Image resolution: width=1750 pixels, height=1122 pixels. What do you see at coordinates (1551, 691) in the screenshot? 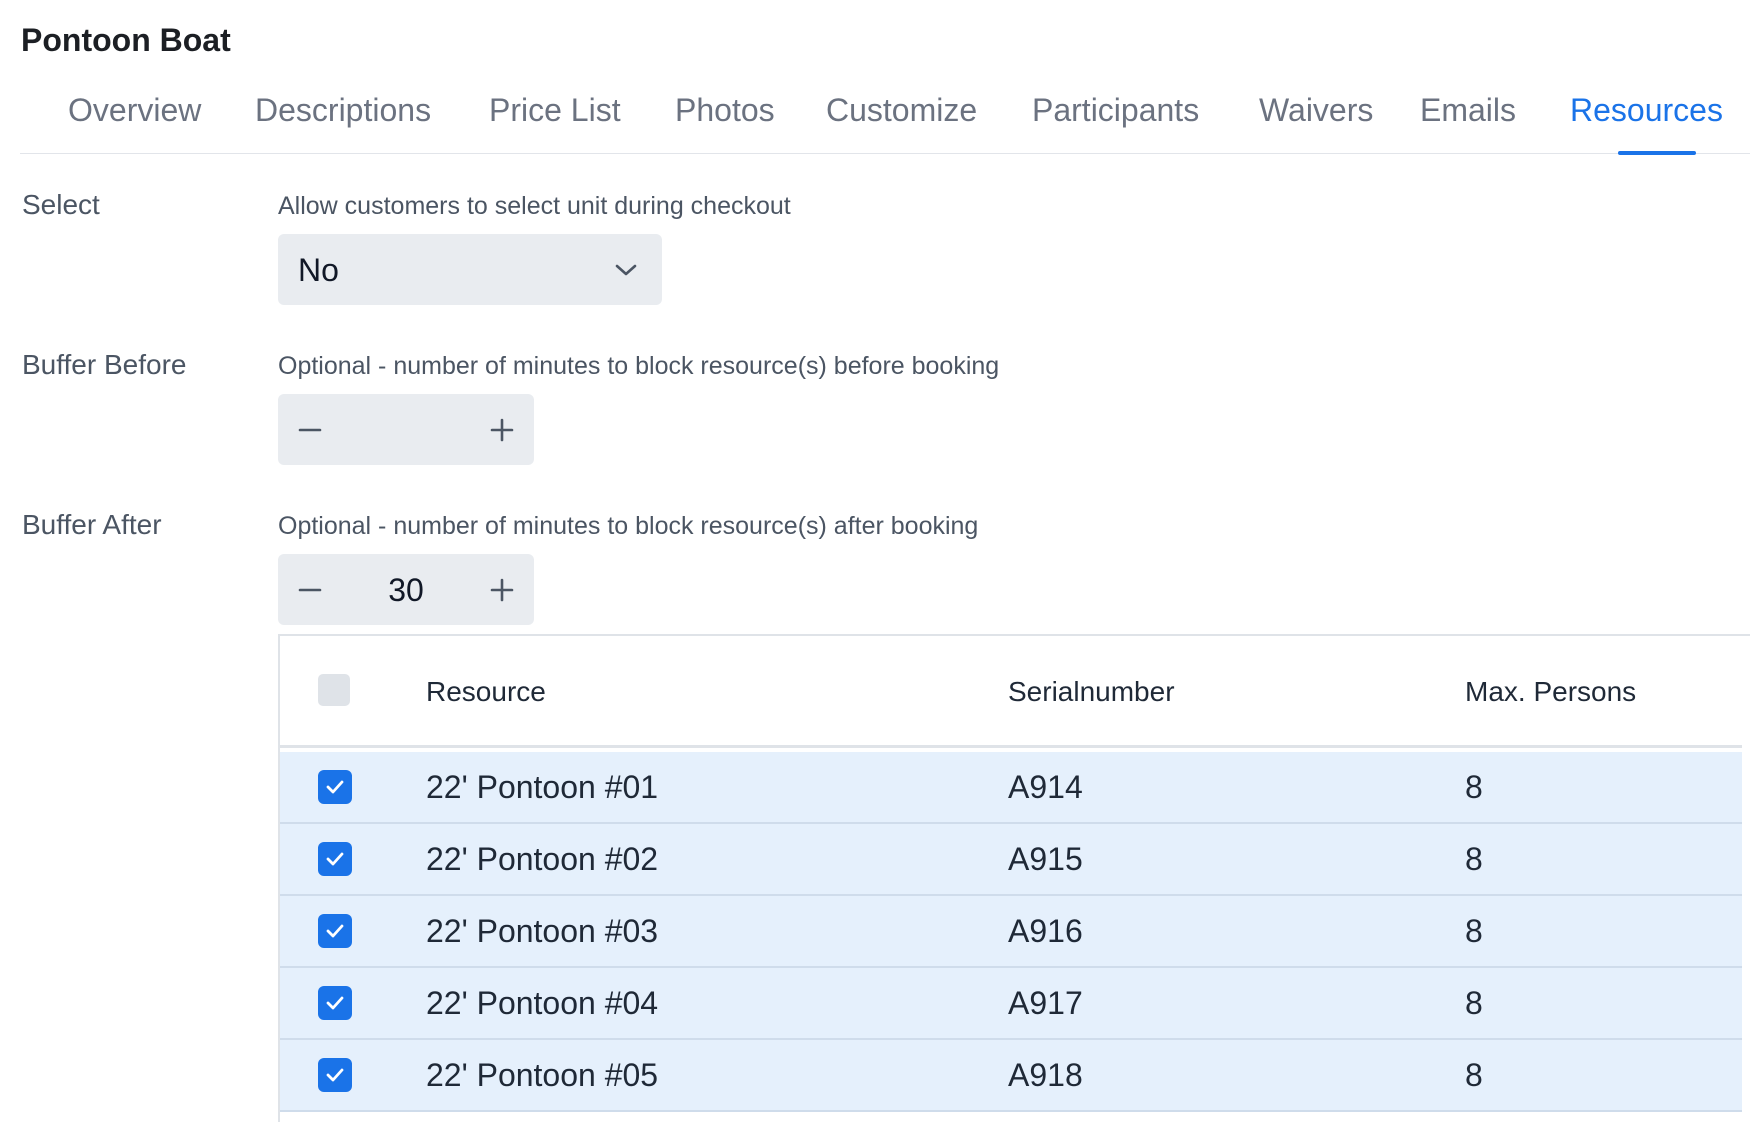
I see `column-header-max-persons: Max. Persons` at bounding box center [1551, 691].